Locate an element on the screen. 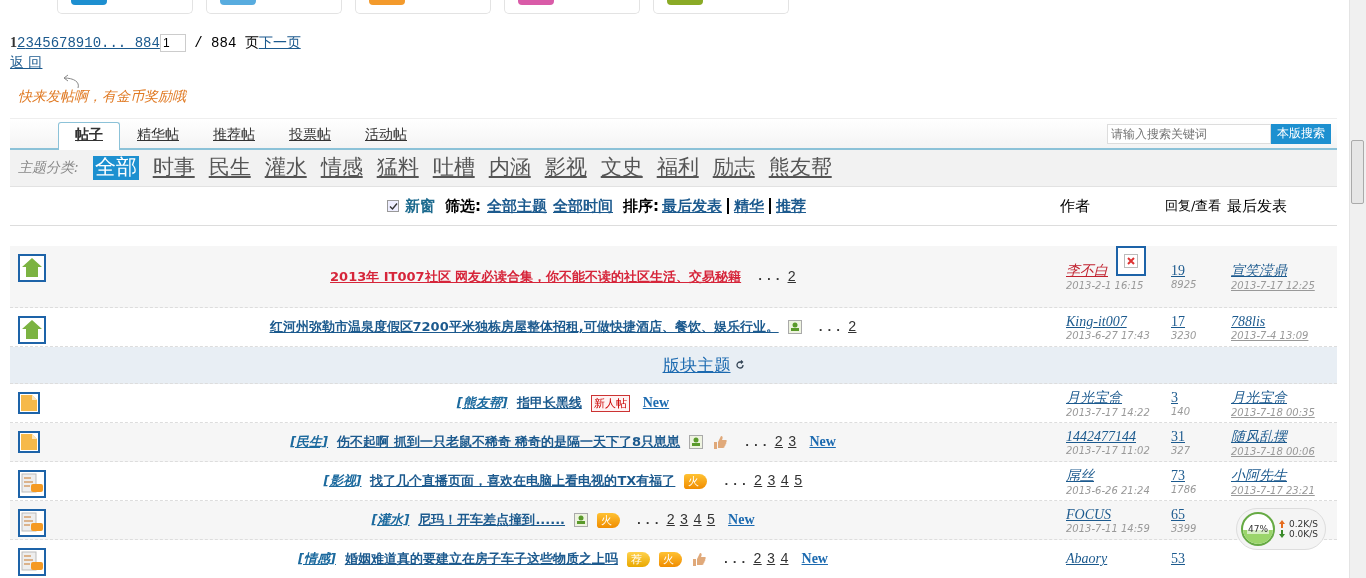 This screenshot has width=1366, height=578. sort-link: 精华 is located at coordinates (749, 206).